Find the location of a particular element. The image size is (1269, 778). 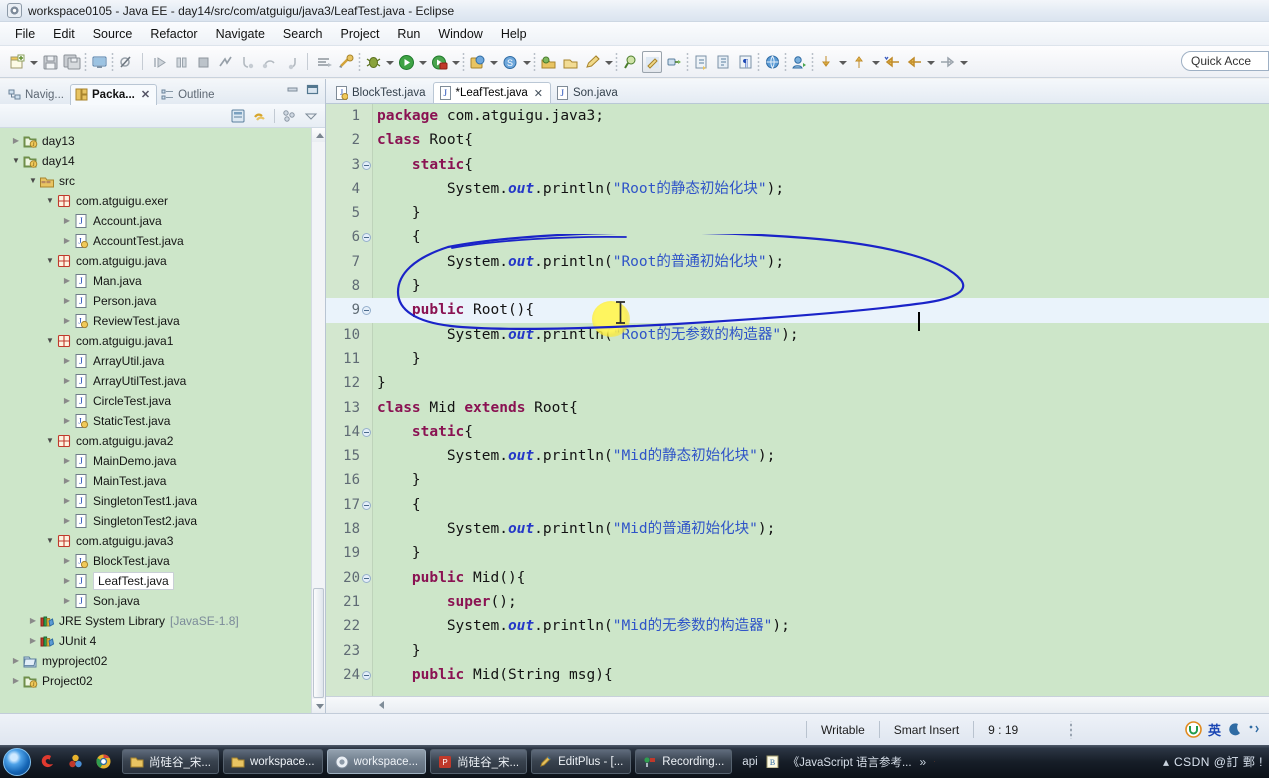

tree-item: ▶ J StaticTest.java is located at coordinates (162, 421).